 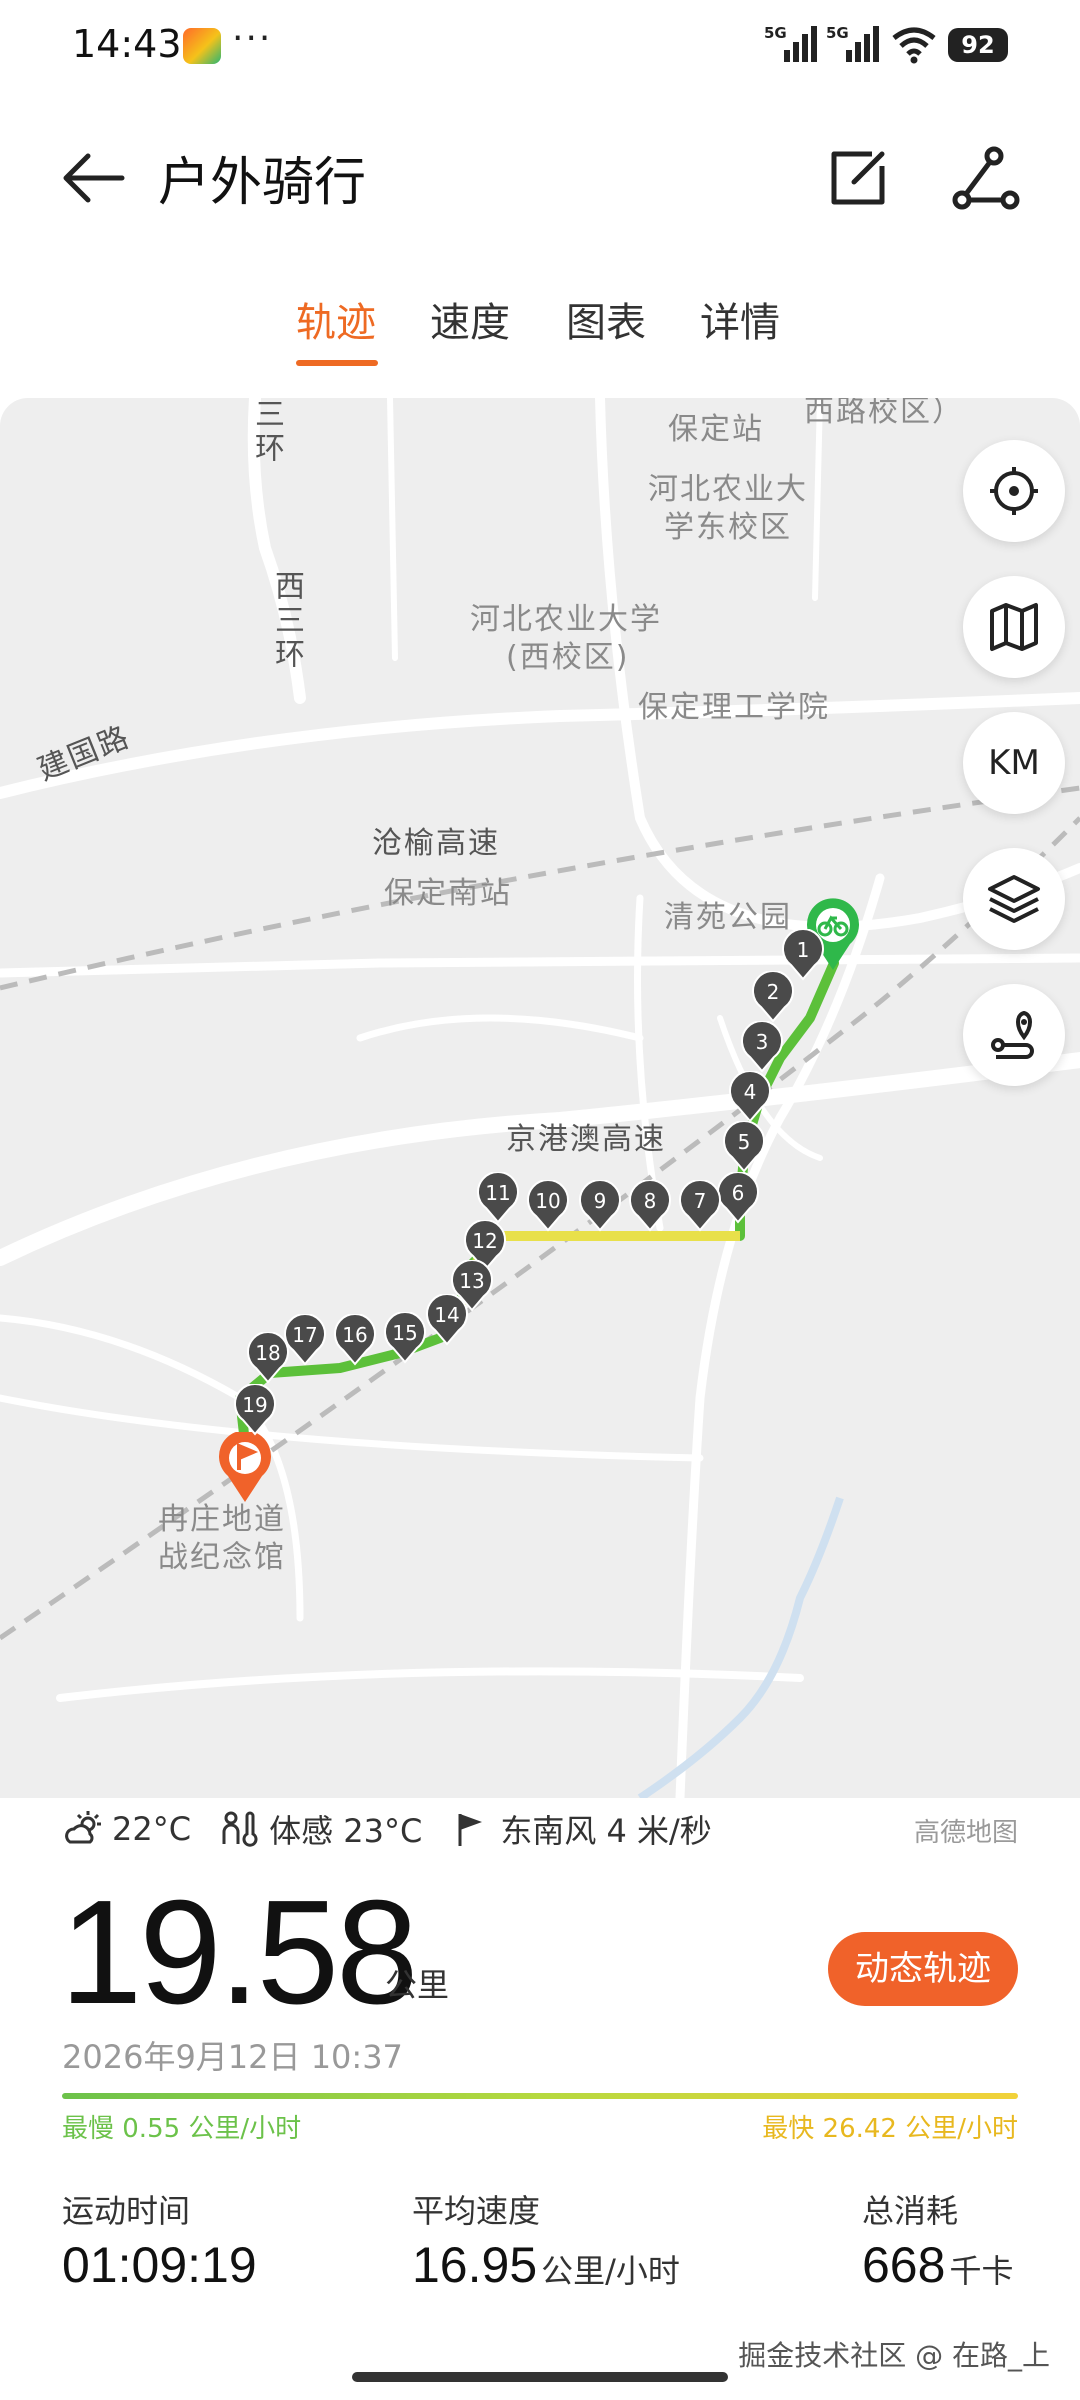 What do you see at coordinates (254, 1405) in the screenshot?
I see `km-marker-label: 19` at bounding box center [254, 1405].